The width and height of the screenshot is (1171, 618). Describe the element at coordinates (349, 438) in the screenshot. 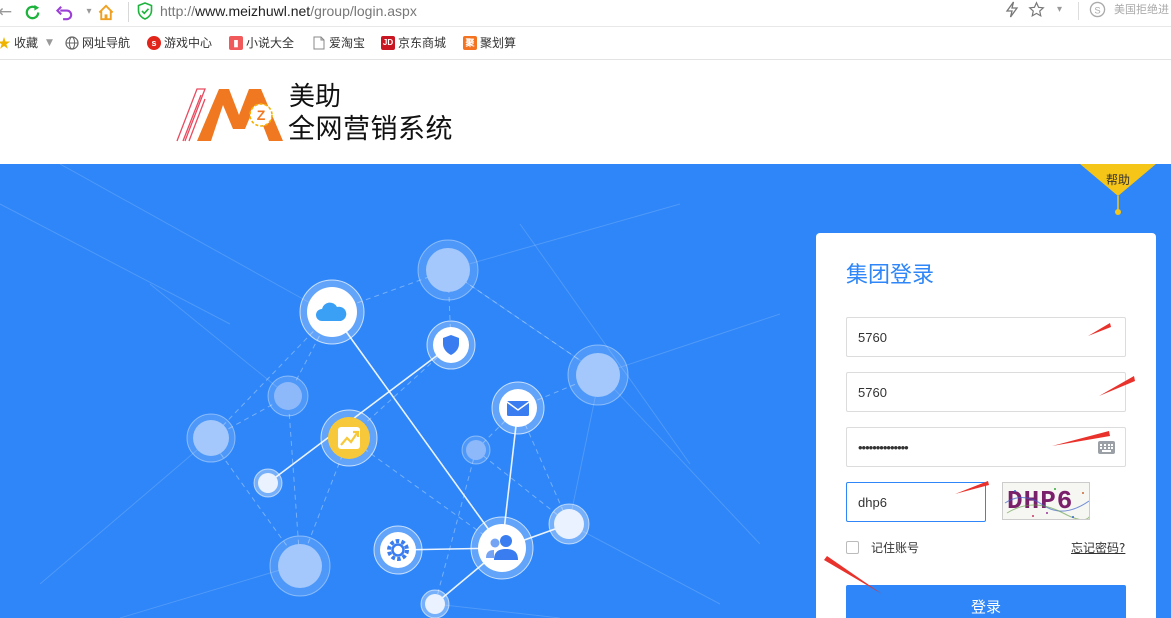

I see `trend-chart-icon` at that location.